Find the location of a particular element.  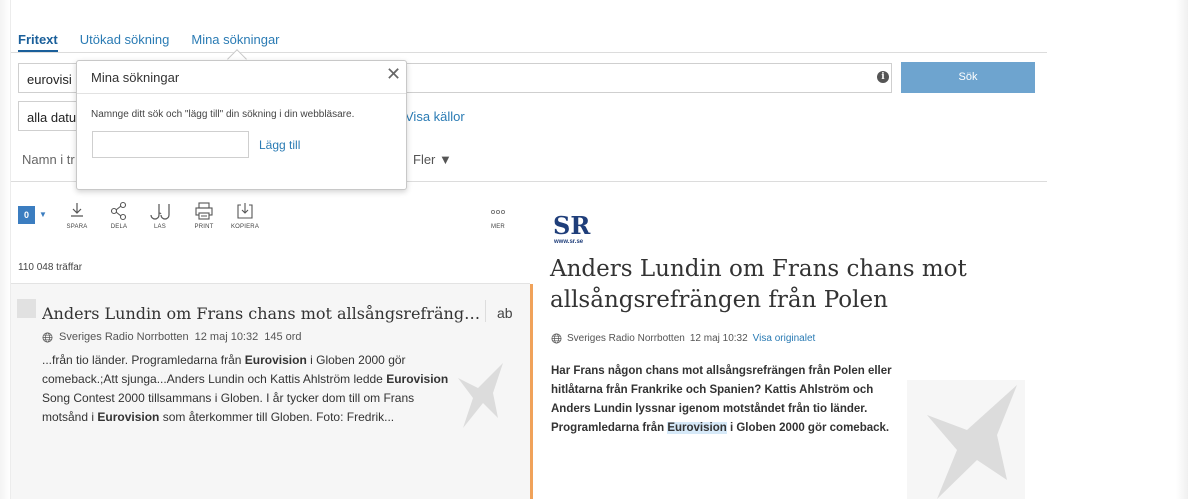

result-source: Sveriges Radio Norrbotten is located at coordinates (124, 337).